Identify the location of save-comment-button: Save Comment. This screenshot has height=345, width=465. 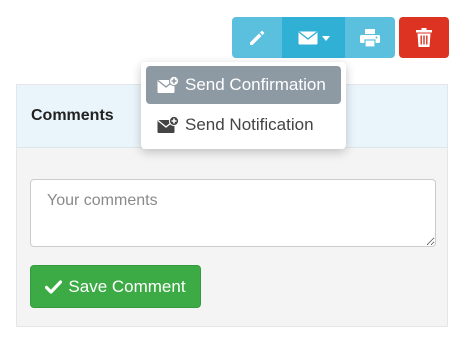
(115, 286).